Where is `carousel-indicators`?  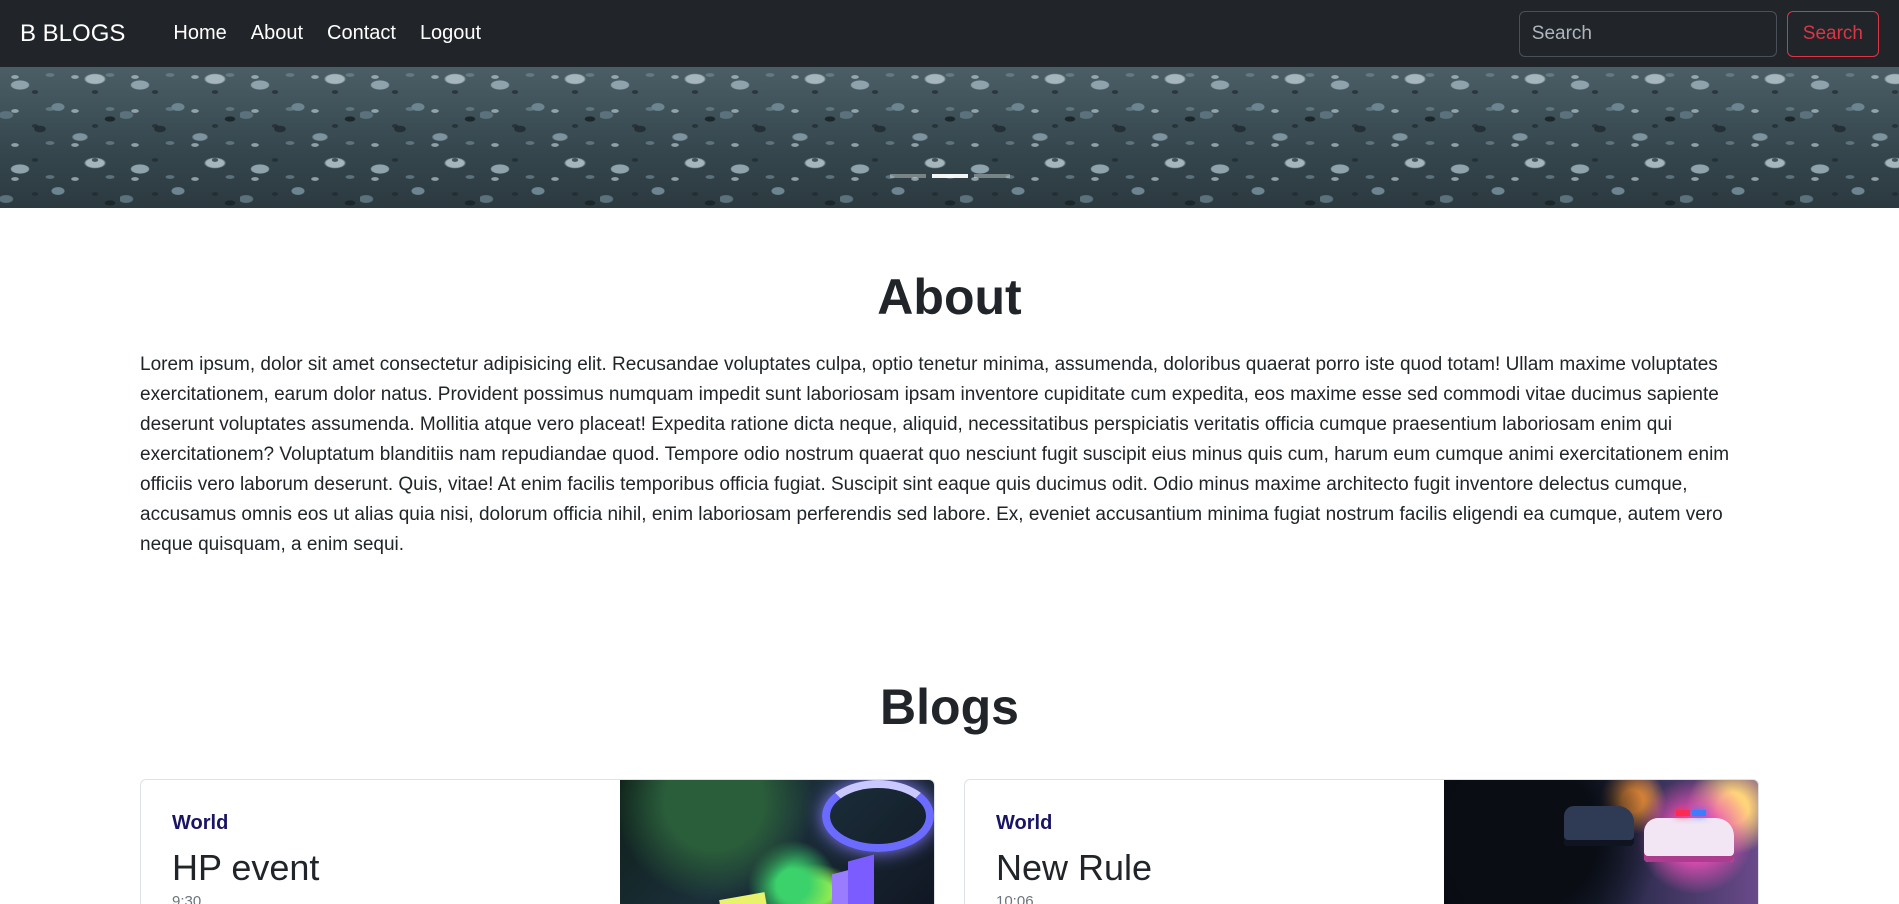
carousel-indicators is located at coordinates (949, 176).